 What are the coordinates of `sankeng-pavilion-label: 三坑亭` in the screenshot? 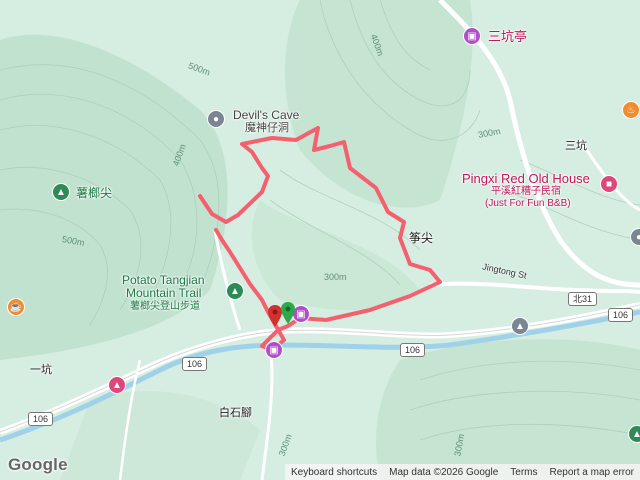 It's located at (507, 36).